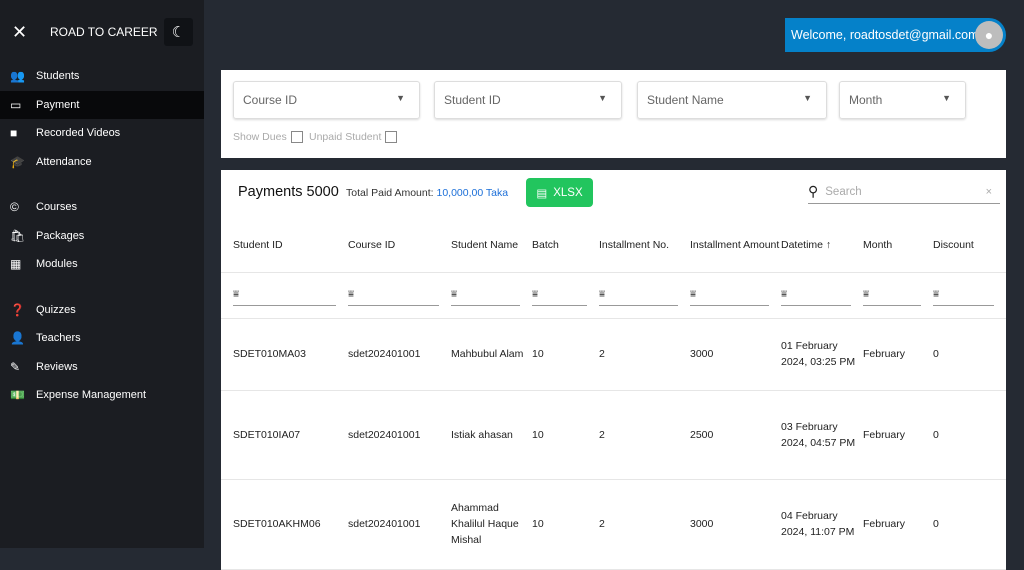 This screenshot has width=1024, height=570. I want to click on column-header: Course ID, so click(399, 245).